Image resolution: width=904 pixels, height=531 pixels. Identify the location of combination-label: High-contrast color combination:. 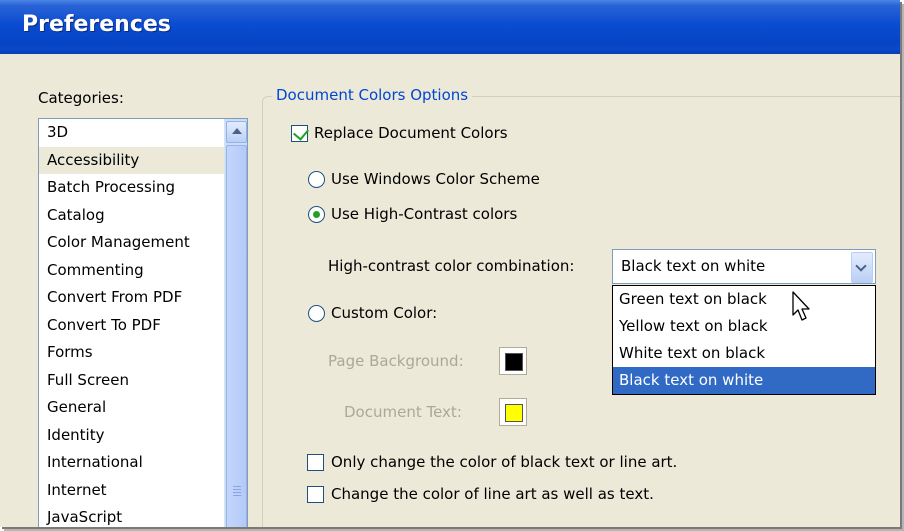
(451, 266).